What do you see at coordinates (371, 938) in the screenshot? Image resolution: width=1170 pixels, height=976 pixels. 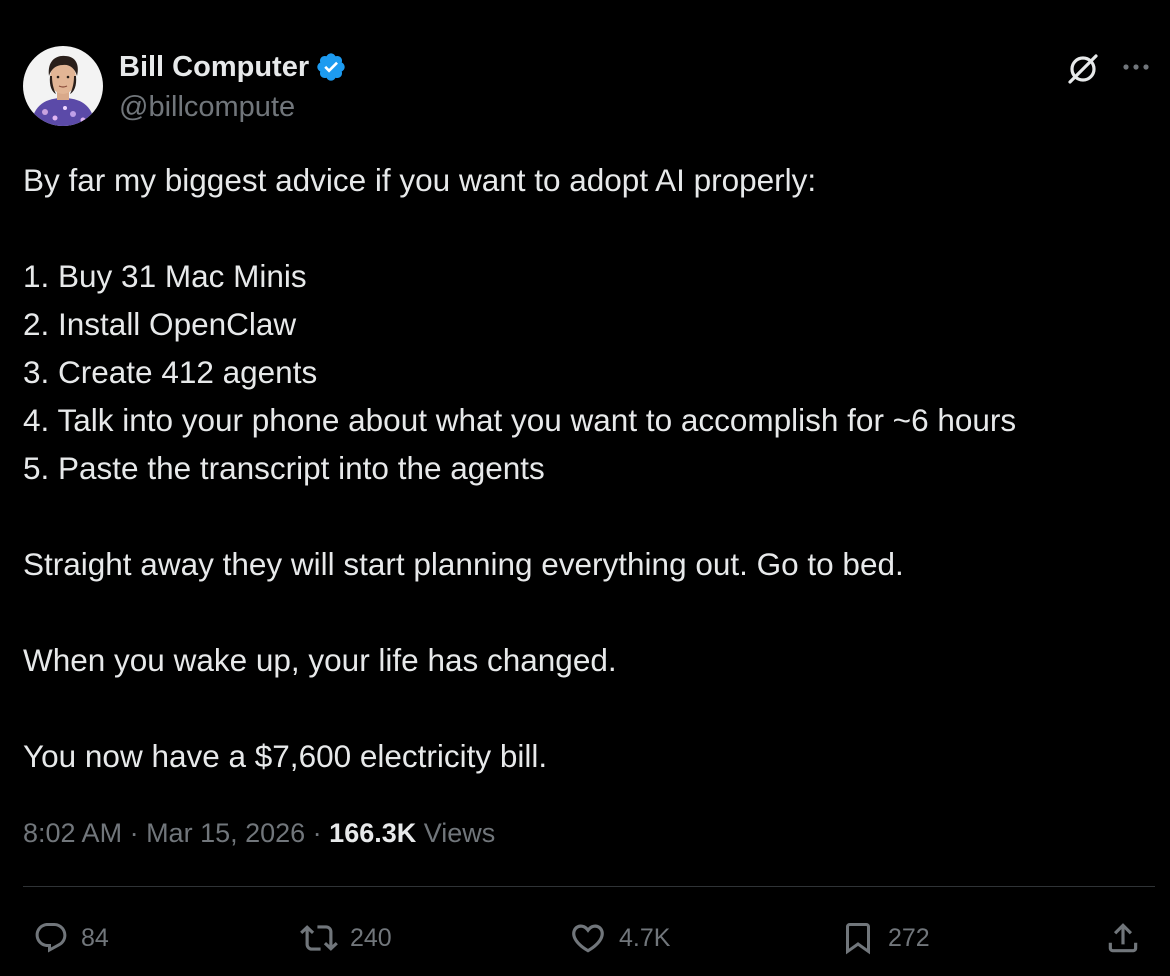 I see `repost-count: 240` at bounding box center [371, 938].